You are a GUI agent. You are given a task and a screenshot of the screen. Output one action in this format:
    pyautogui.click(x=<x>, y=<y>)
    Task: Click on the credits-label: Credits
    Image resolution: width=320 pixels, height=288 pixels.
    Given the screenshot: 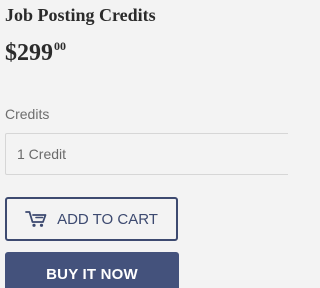 What is the action you would take?
    pyautogui.click(x=27, y=114)
    